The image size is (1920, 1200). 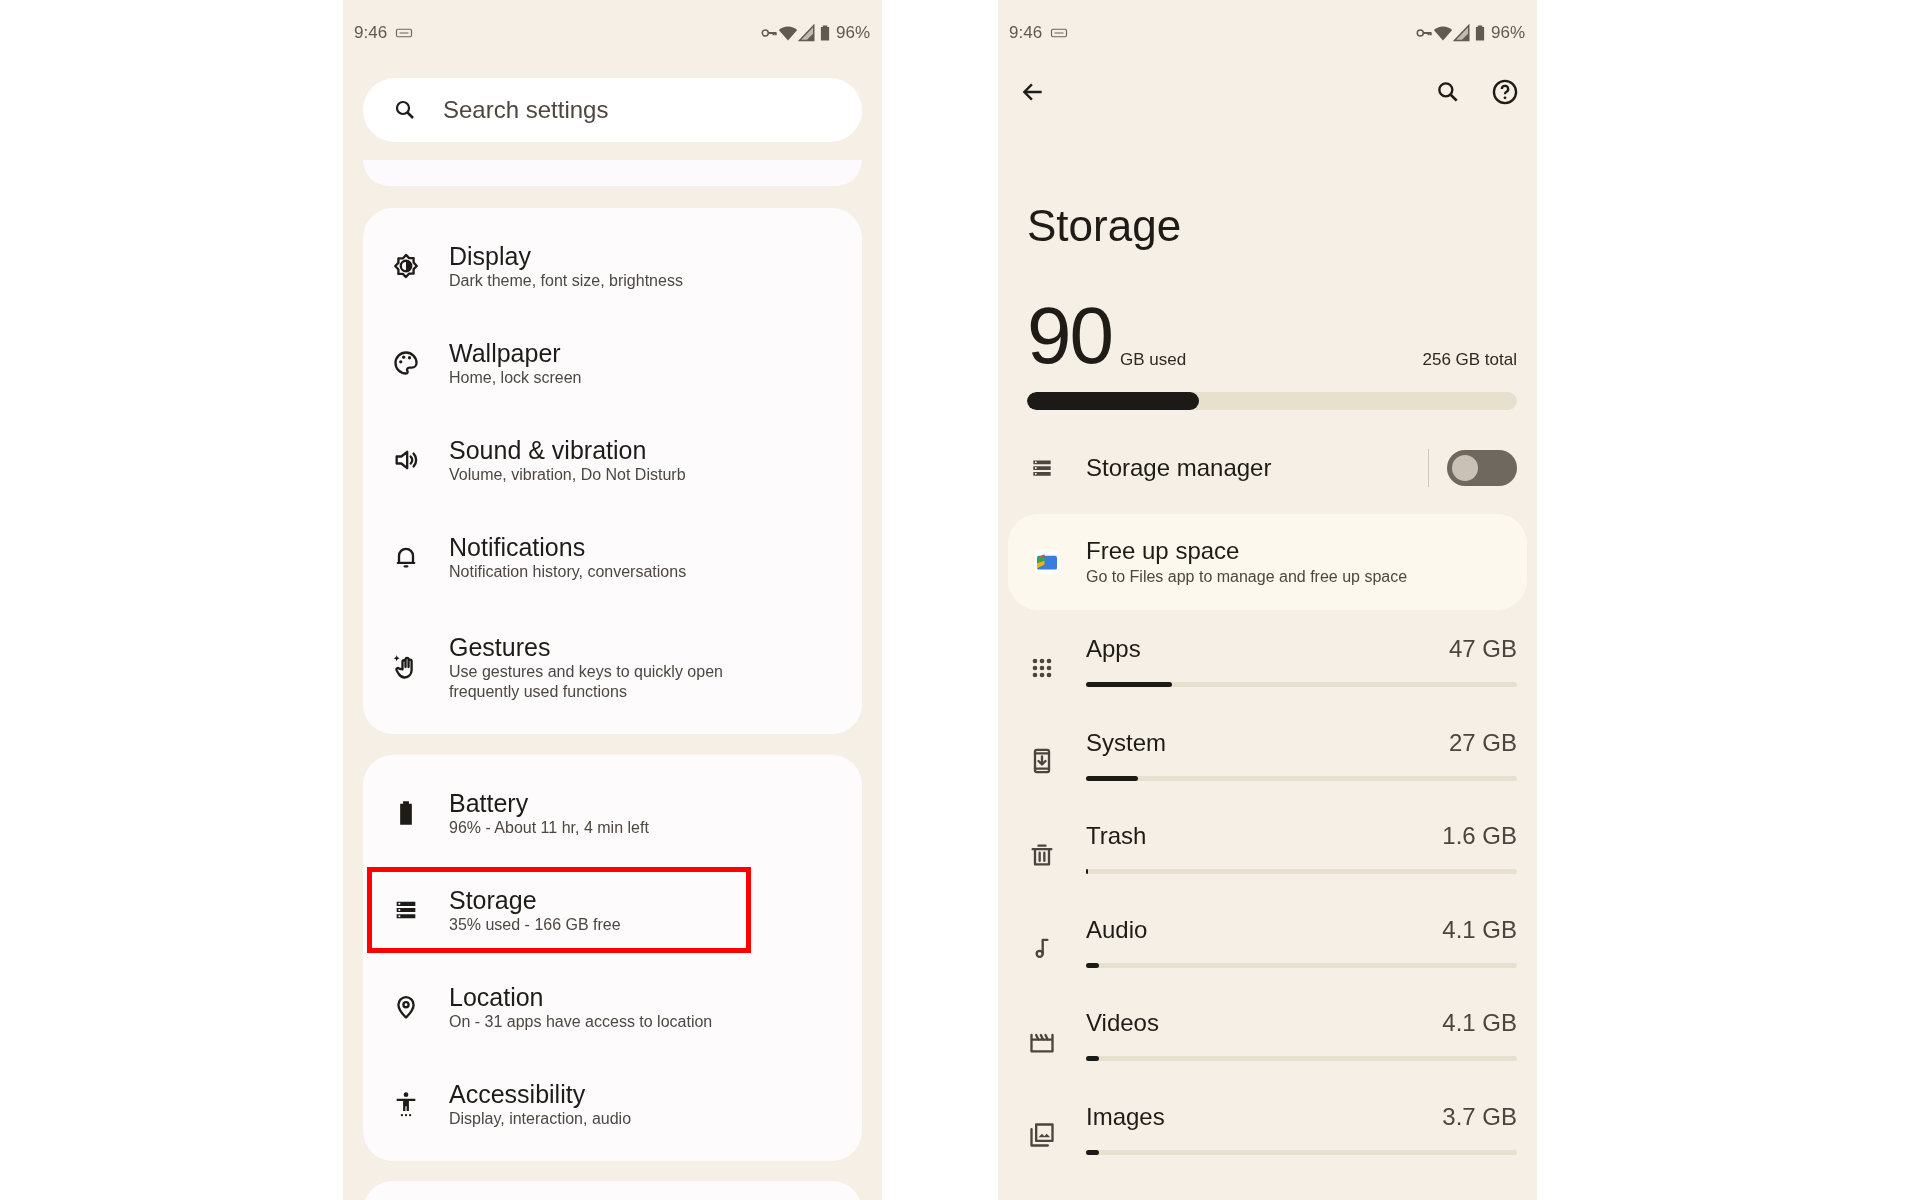 I want to click on item-title: Notifications, so click(x=518, y=546).